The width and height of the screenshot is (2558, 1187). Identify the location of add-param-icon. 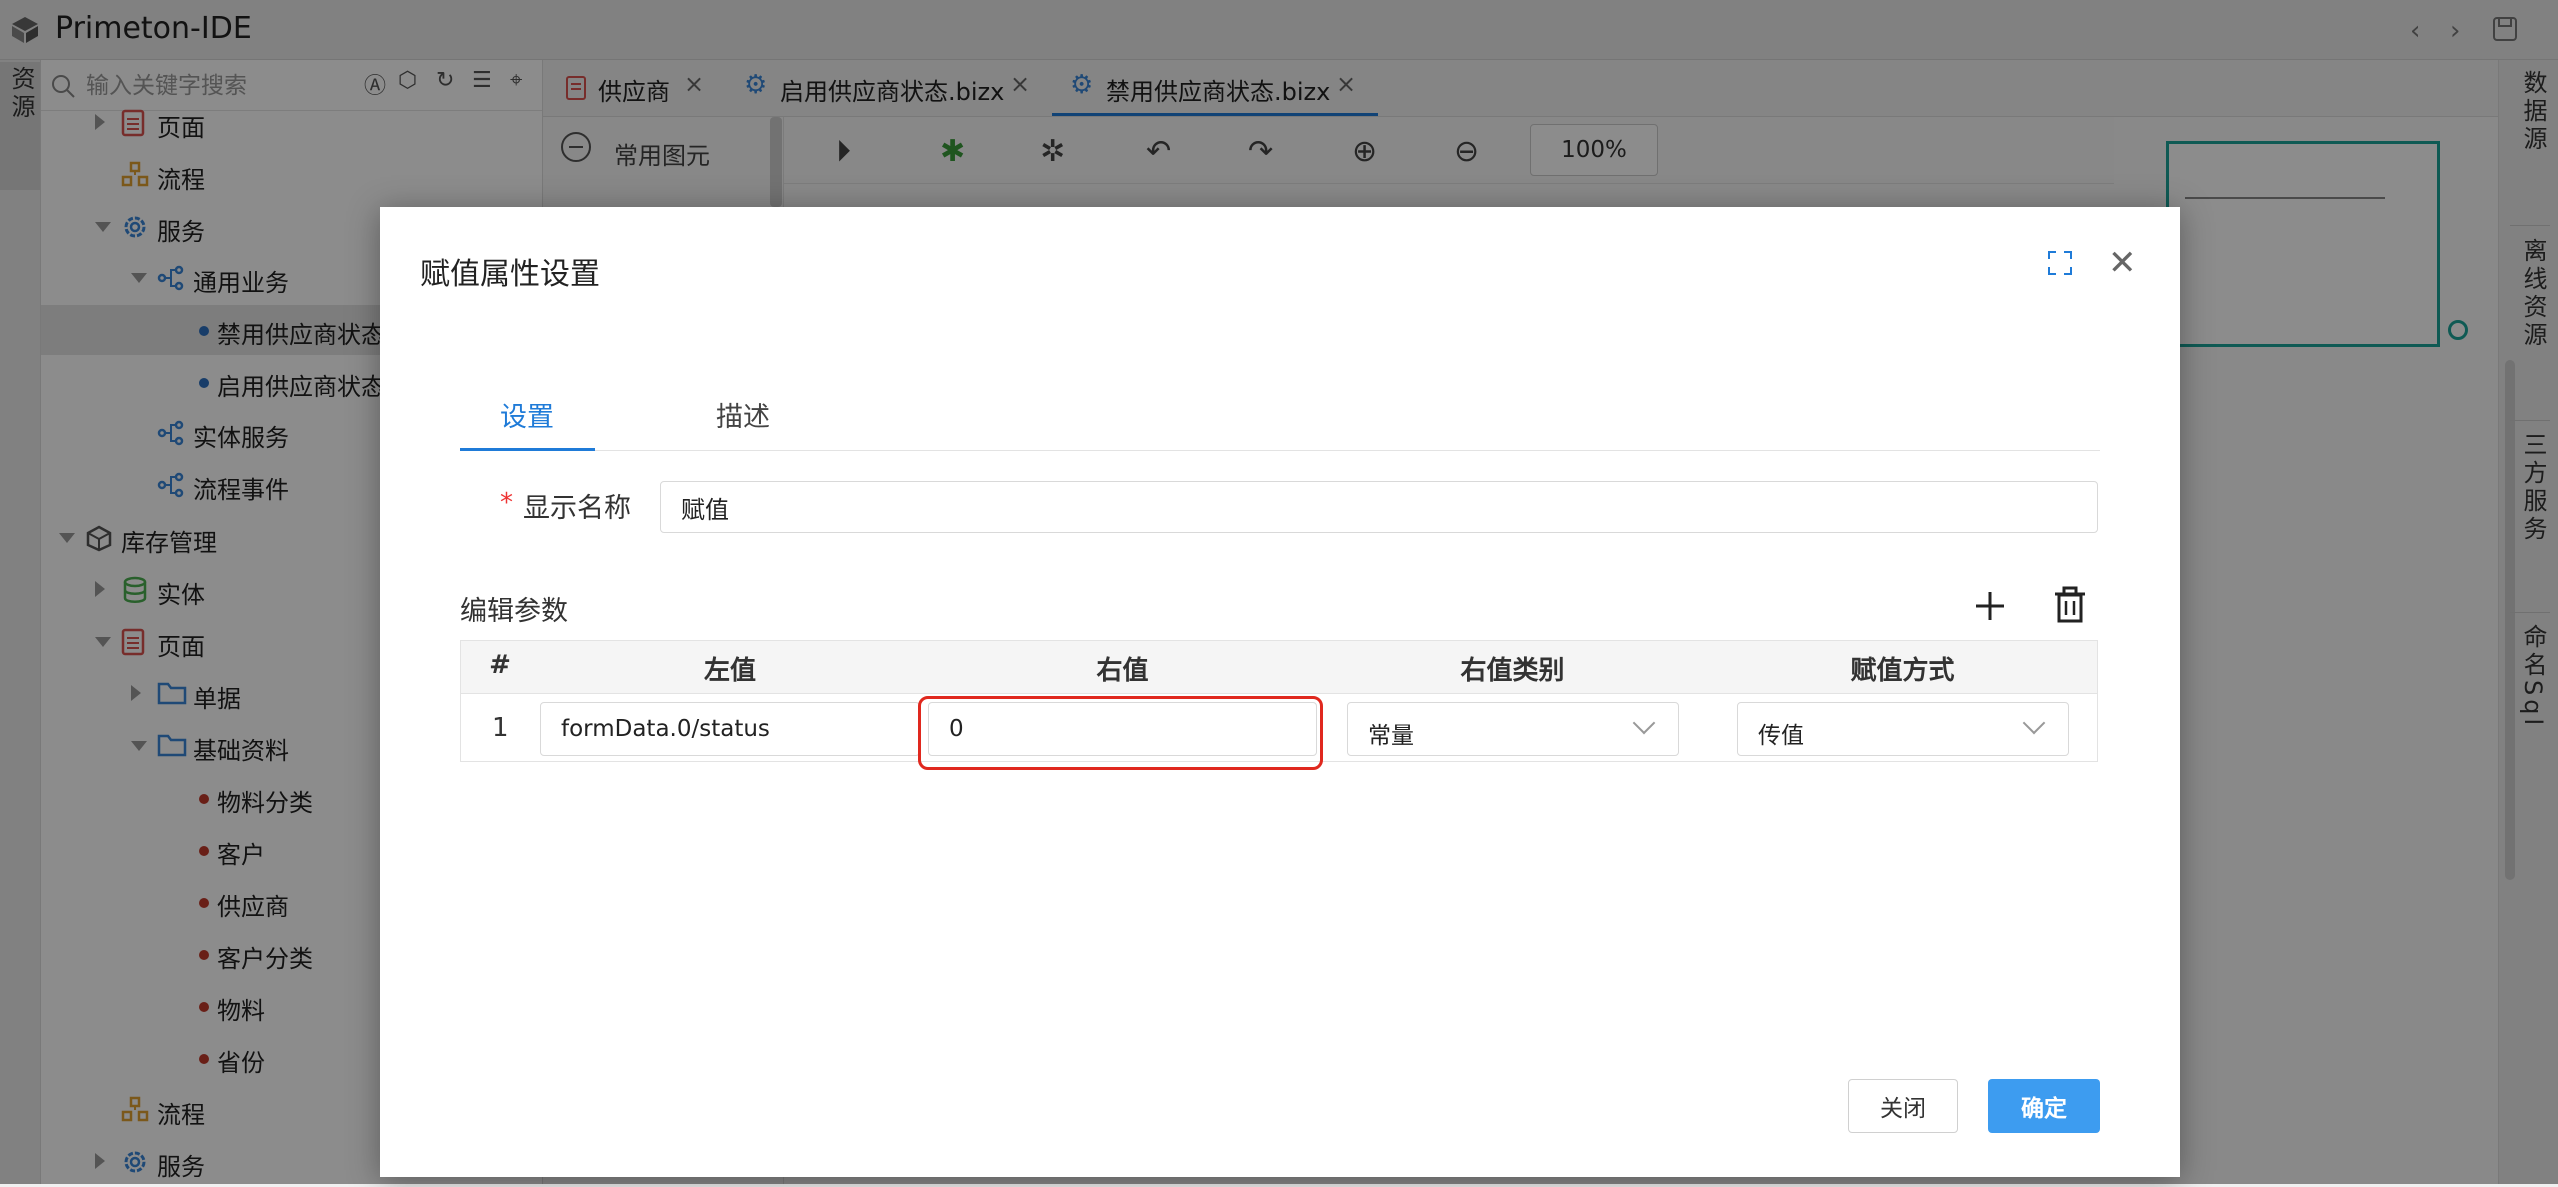
(1990, 606).